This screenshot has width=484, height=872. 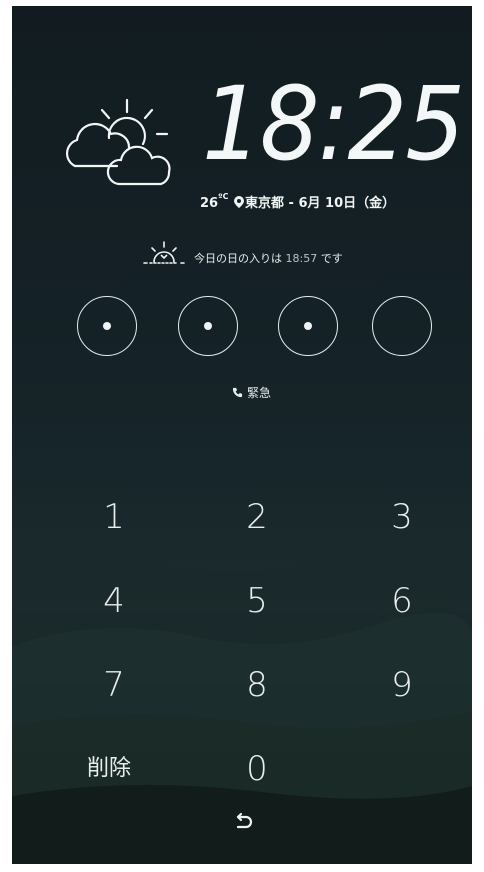 I want to click on key-0: 0, so click(x=257, y=769).